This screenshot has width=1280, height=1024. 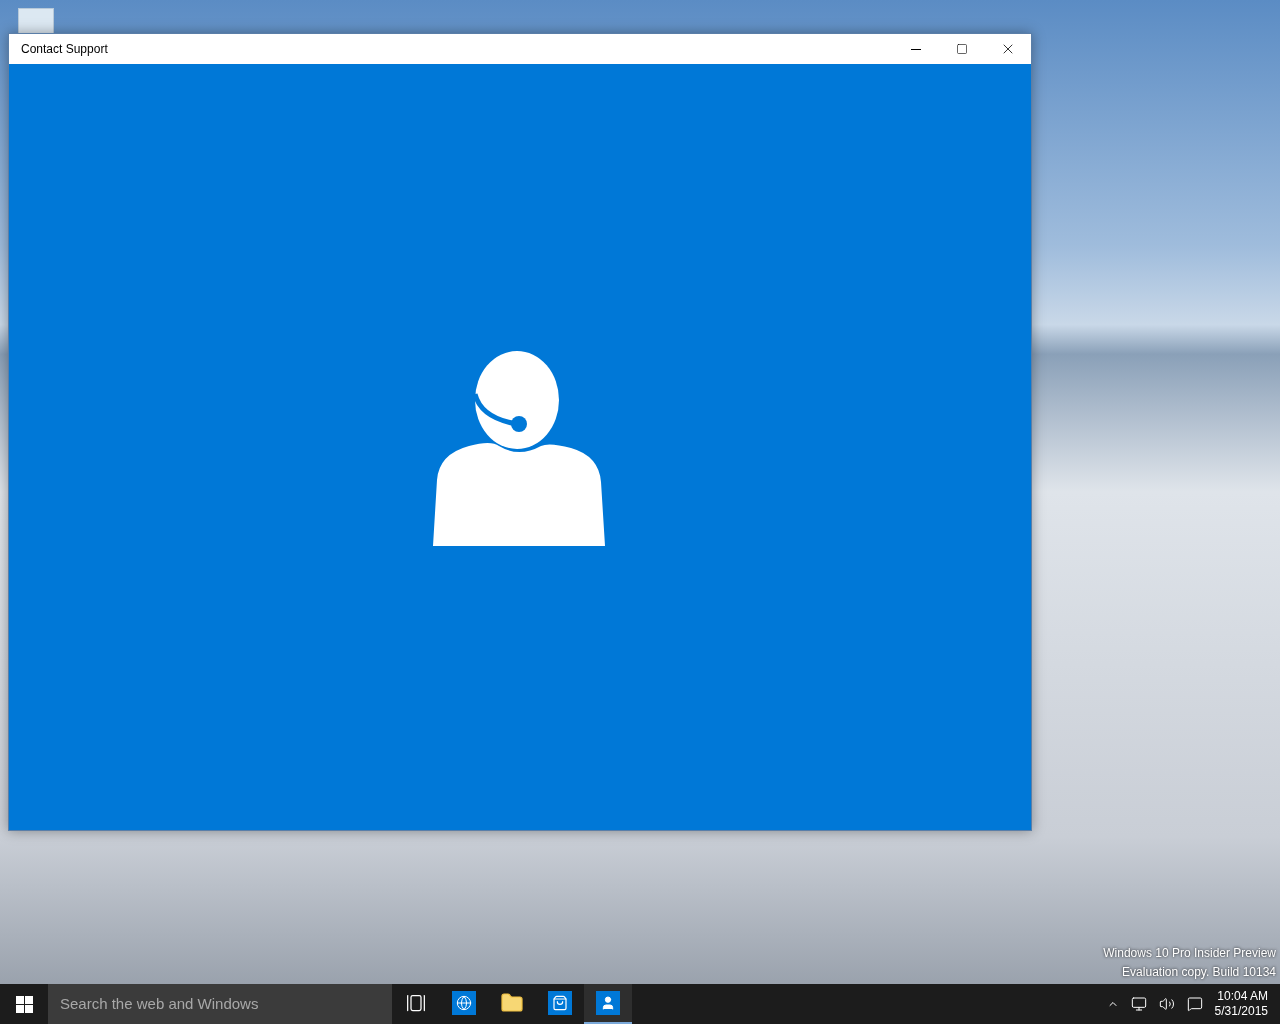 What do you see at coordinates (512, 1003) in the screenshot?
I see `folder-icon` at bounding box center [512, 1003].